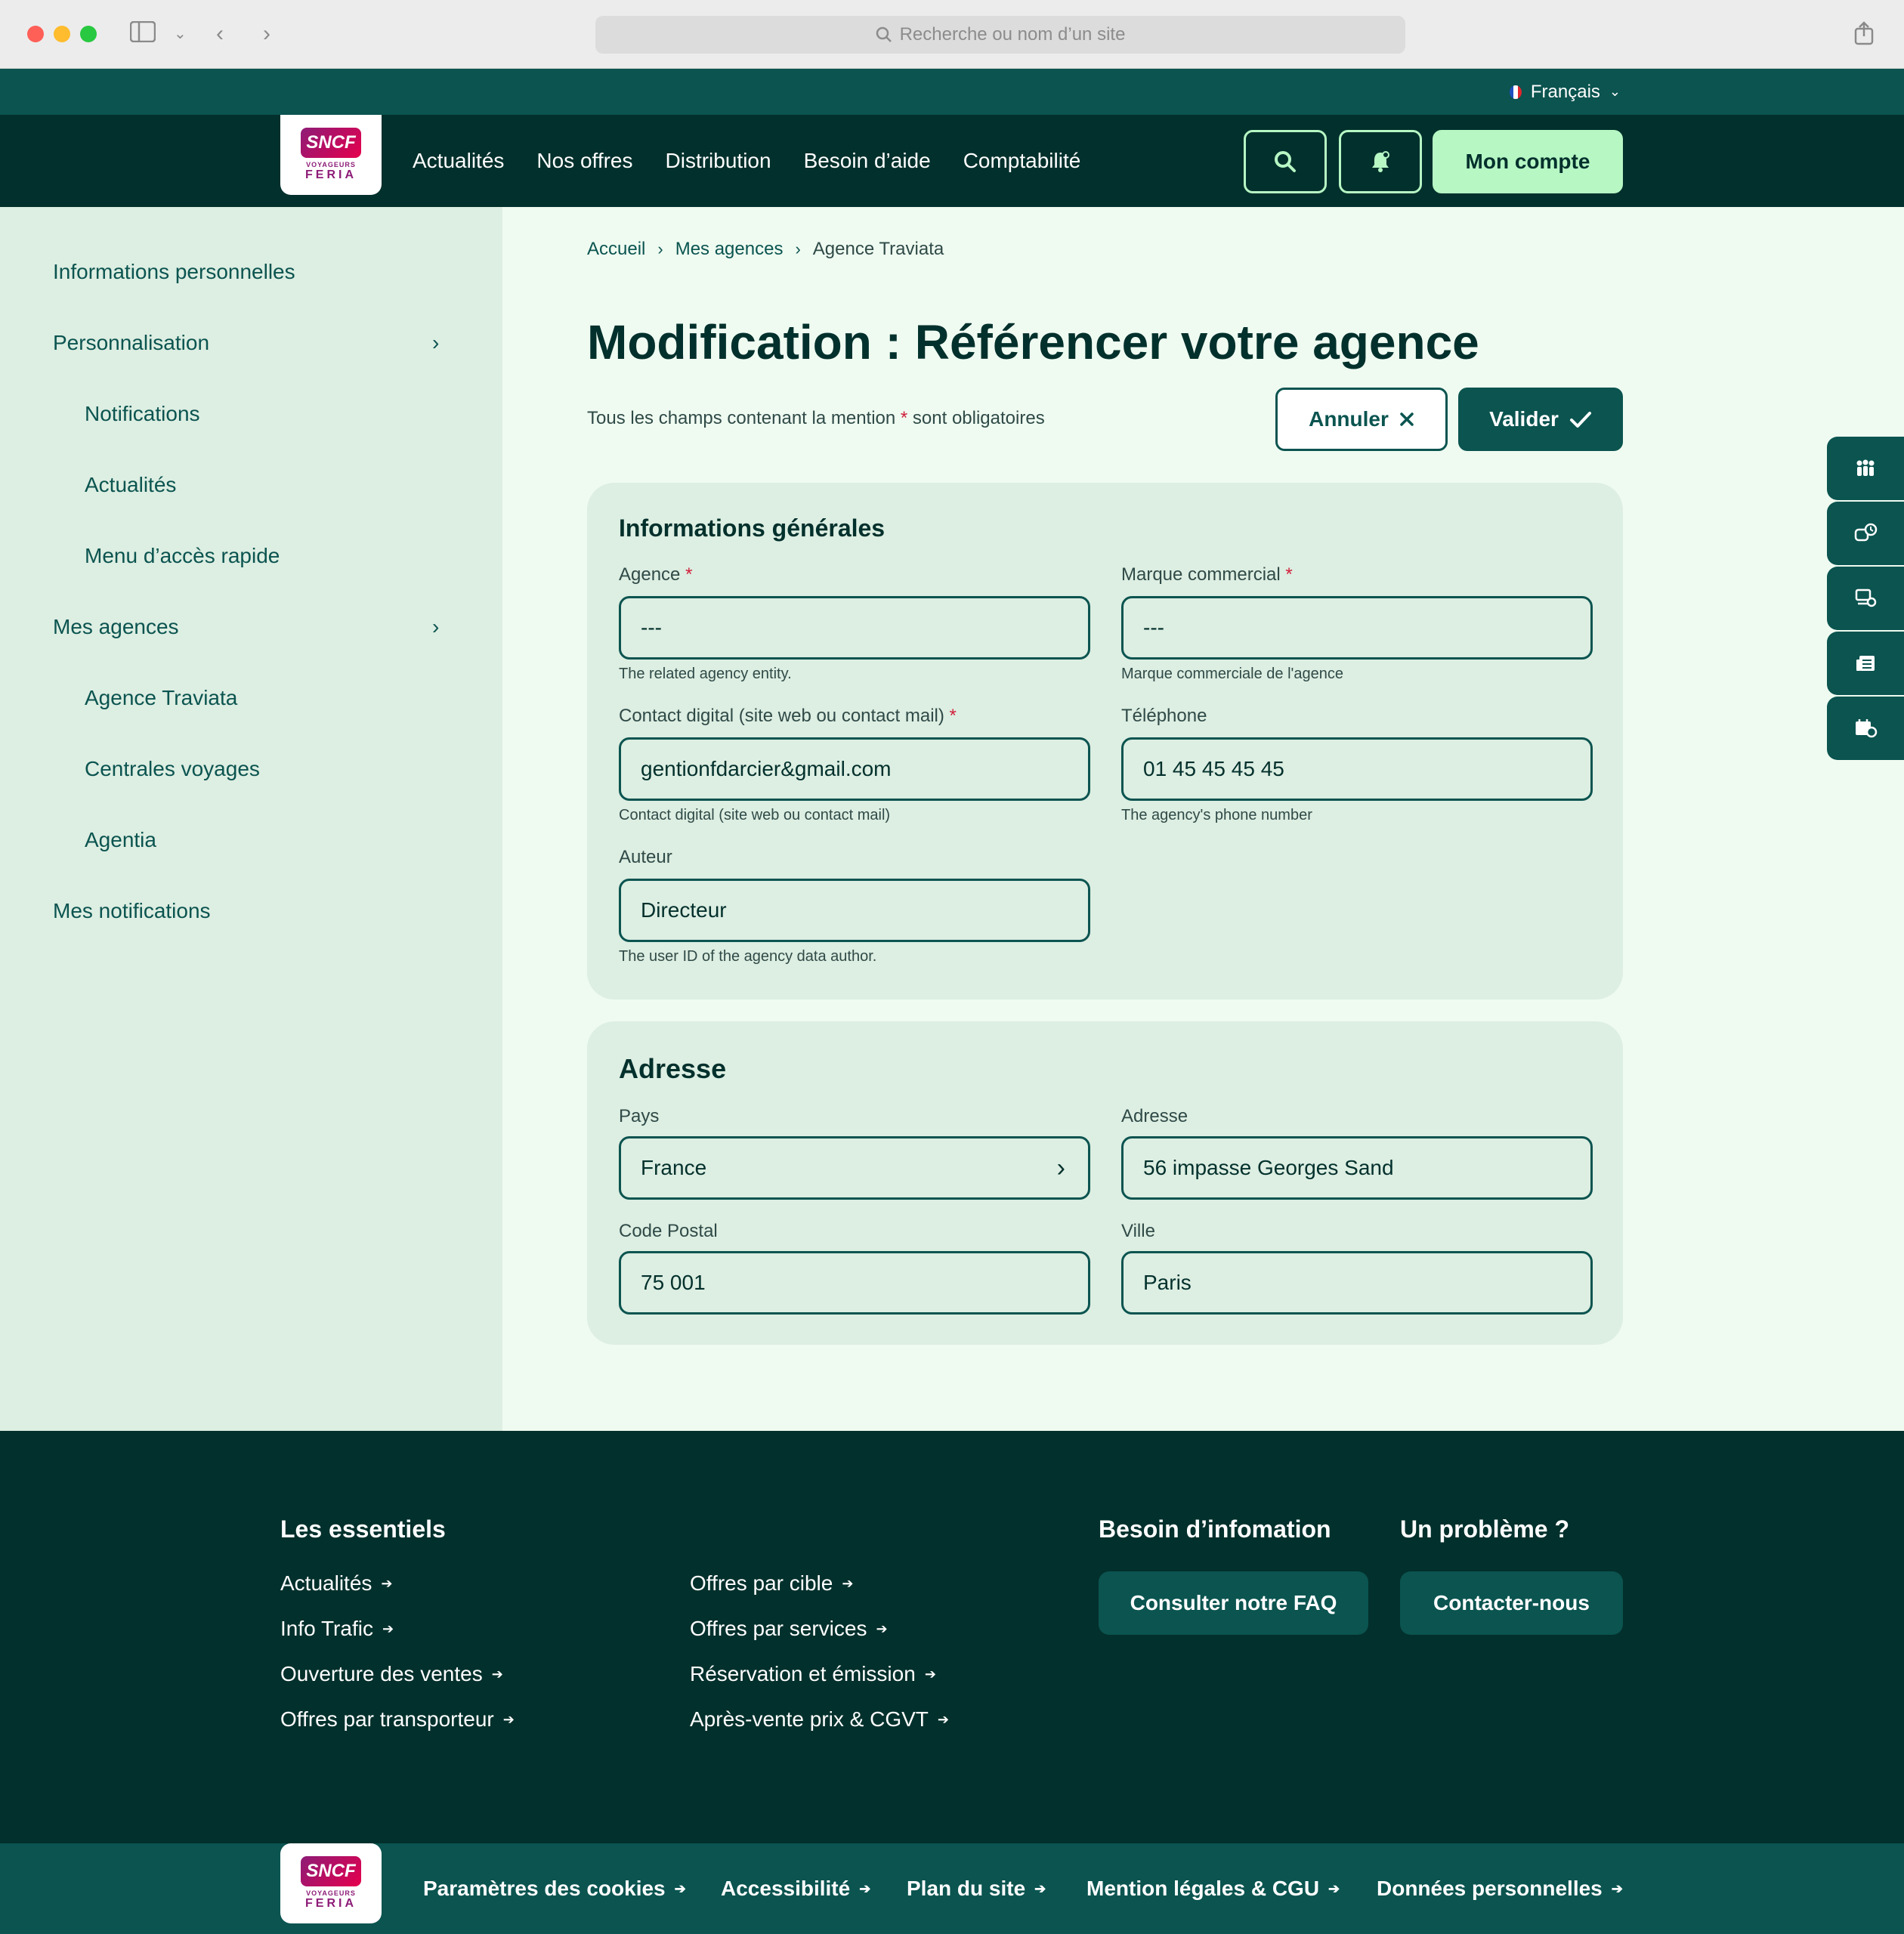 Image resolution: width=1904 pixels, height=1934 pixels. Describe the element at coordinates (62, 34) in the screenshot. I see `minimize-window-button` at that location.